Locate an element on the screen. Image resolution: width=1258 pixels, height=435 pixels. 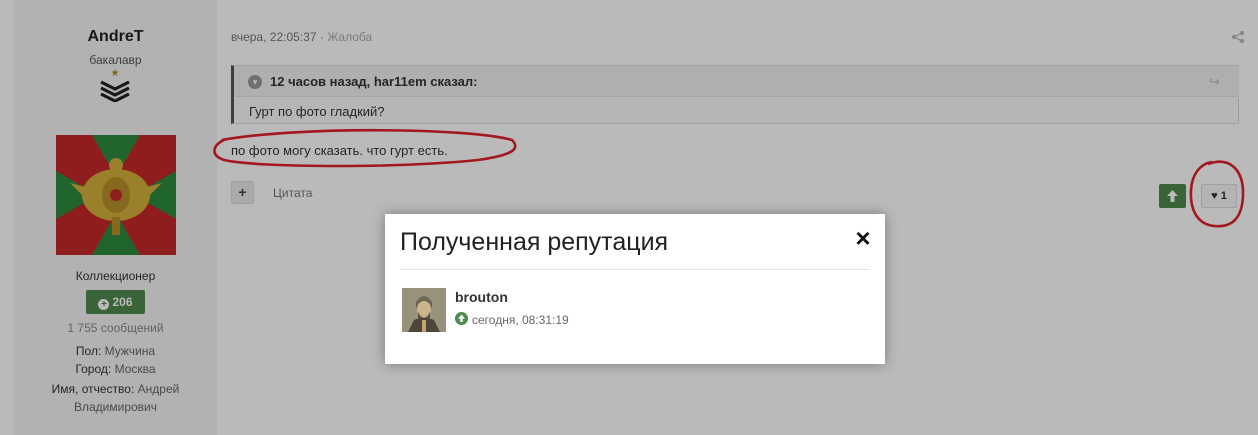
arrow-up-circle-icon is located at coordinates (461, 318).